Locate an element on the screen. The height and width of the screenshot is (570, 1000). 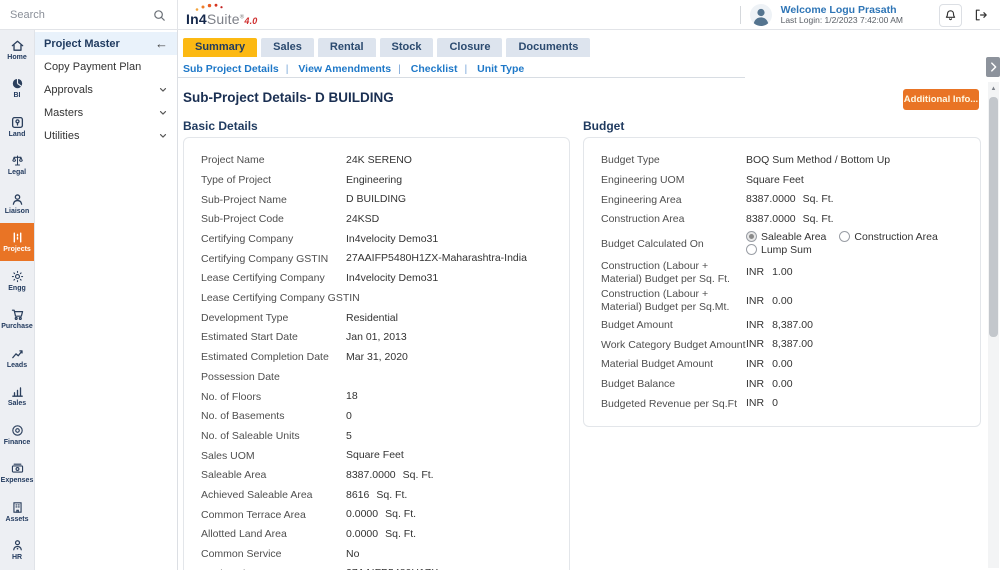
field-value: Mar 31, 2020 is located at coordinates (449, 358).